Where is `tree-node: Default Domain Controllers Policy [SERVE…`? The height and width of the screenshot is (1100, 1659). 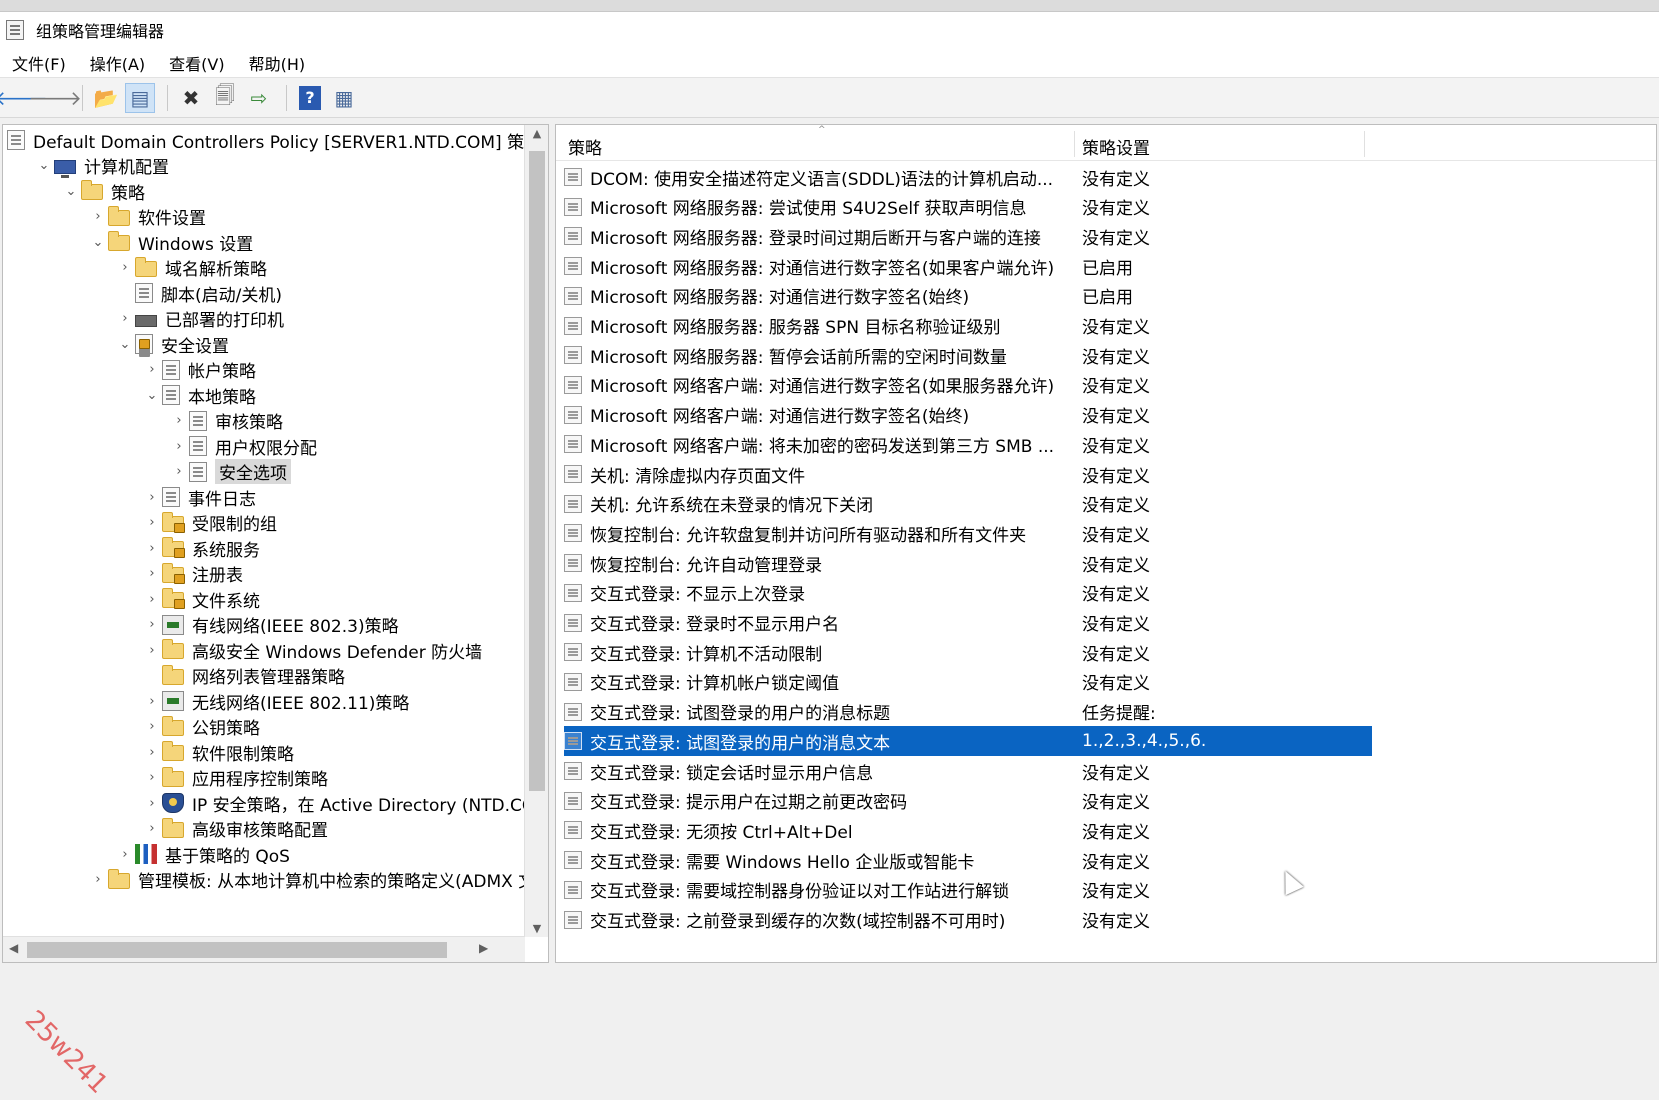
tree-node: Default Domain Controllers Policy [SERVE… is located at coordinates (274, 140).